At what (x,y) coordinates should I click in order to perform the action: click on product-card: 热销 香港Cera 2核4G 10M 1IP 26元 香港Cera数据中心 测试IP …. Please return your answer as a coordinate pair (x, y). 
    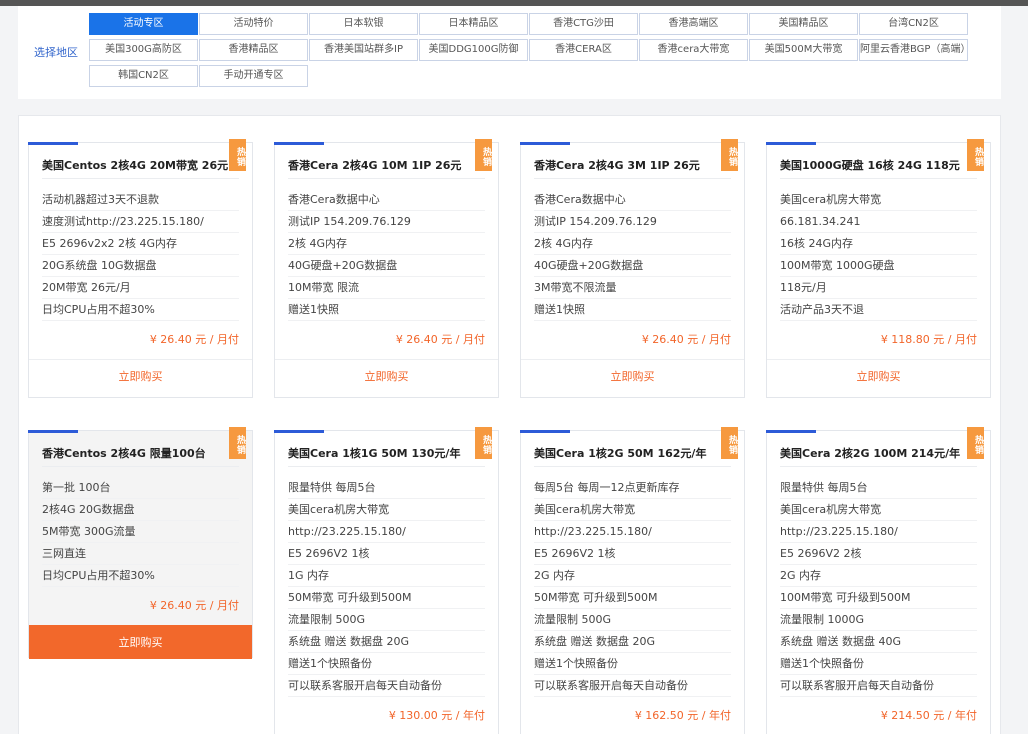
    Looking at the image, I should click on (386, 268).